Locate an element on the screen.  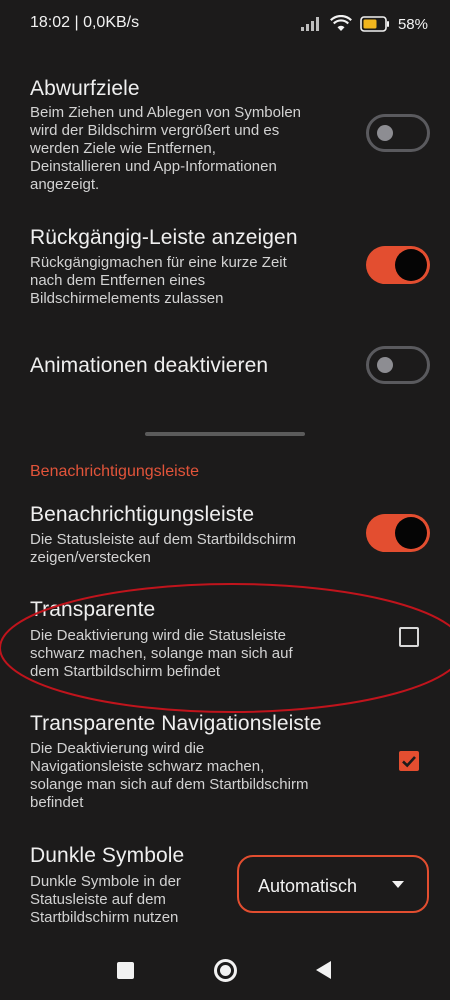
home-icon is located at coordinates (225, 970).